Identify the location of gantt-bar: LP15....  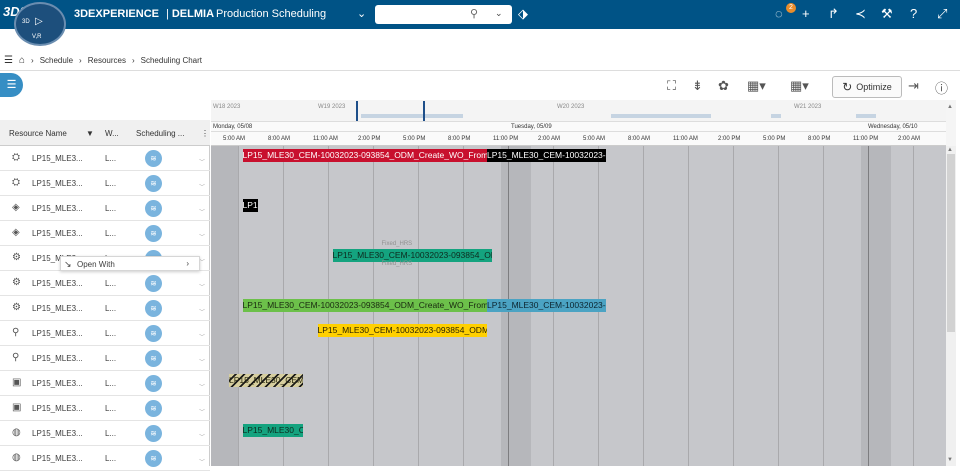
(250, 205).